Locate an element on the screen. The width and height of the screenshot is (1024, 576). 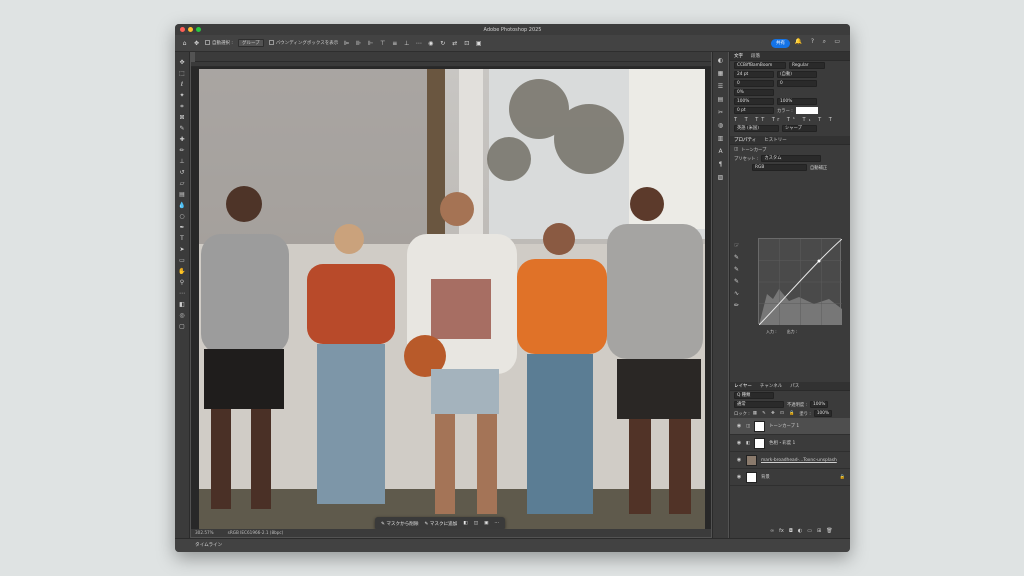
curves-graph is located at coordinates (800, 282).